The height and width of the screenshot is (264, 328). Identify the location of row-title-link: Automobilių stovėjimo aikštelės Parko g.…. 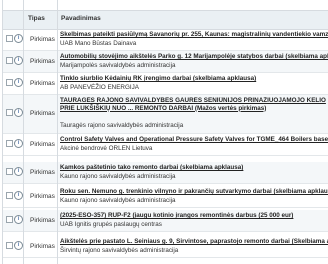
(194, 56).